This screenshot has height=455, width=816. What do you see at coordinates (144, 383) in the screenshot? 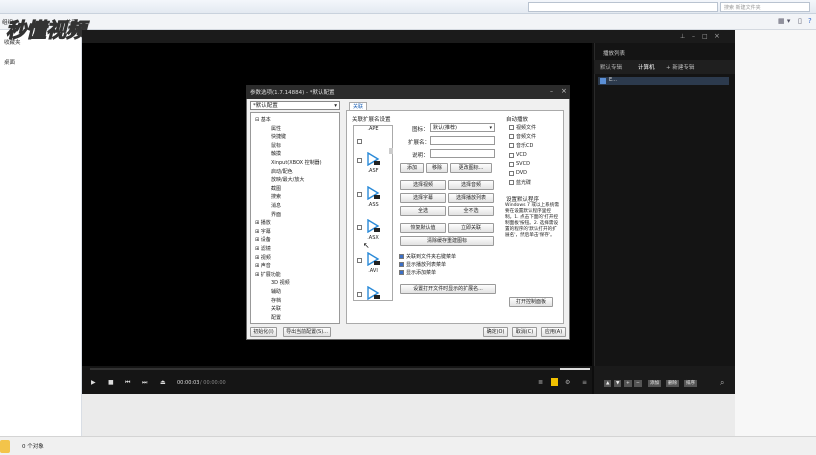
I see `next-icon: ⏭` at bounding box center [144, 383].